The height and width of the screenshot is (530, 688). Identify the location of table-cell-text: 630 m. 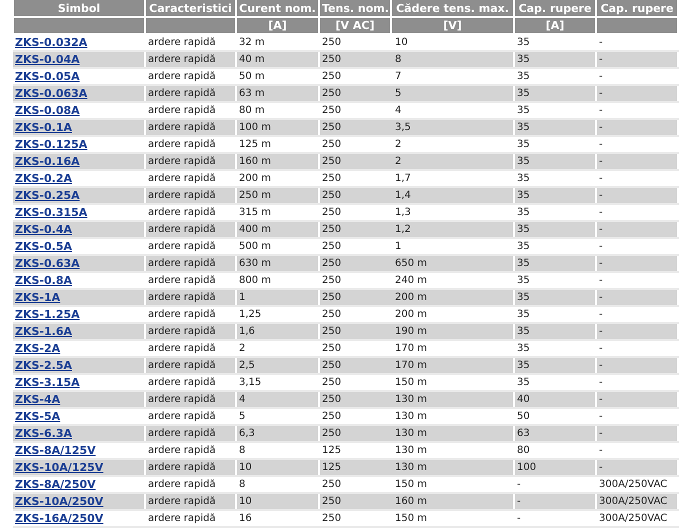
(255, 263).